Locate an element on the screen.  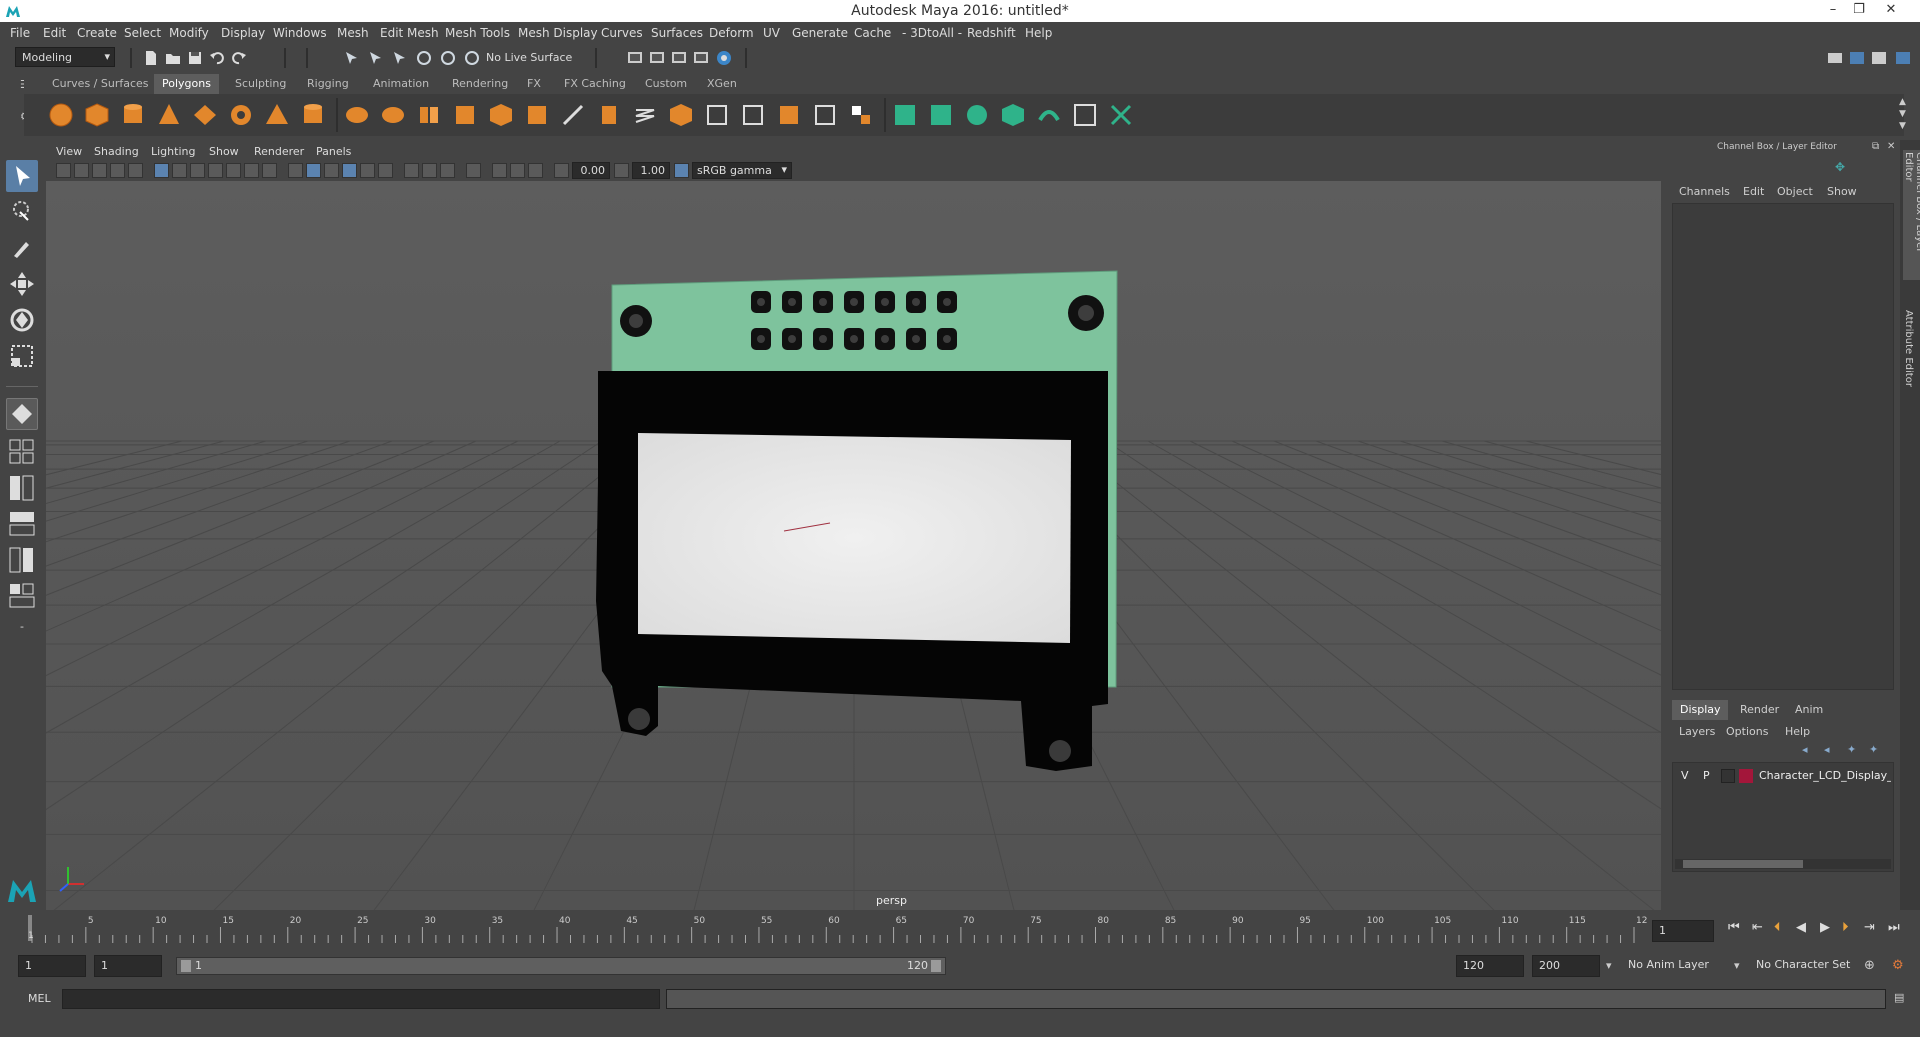
menu-redshift: Redshift is located at coordinates (991, 33).